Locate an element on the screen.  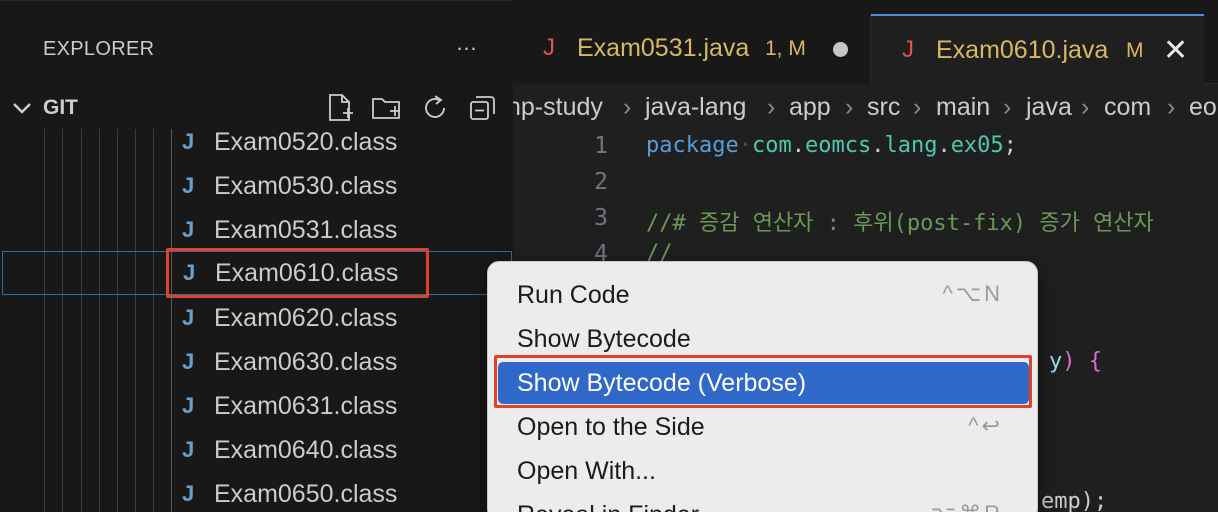
tab-exam0531: J Exam0531.java 1, M is located at coordinates (692, 49).